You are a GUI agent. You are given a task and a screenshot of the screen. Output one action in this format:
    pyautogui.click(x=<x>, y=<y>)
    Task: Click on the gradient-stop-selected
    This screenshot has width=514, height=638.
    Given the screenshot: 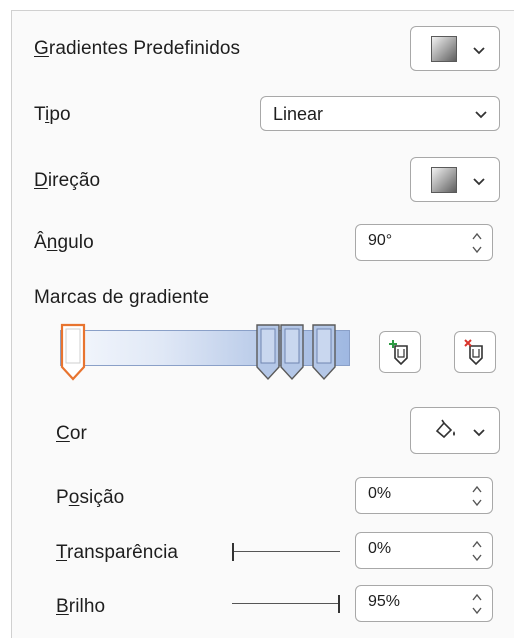 What is the action you would take?
    pyautogui.click(x=73, y=354)
    